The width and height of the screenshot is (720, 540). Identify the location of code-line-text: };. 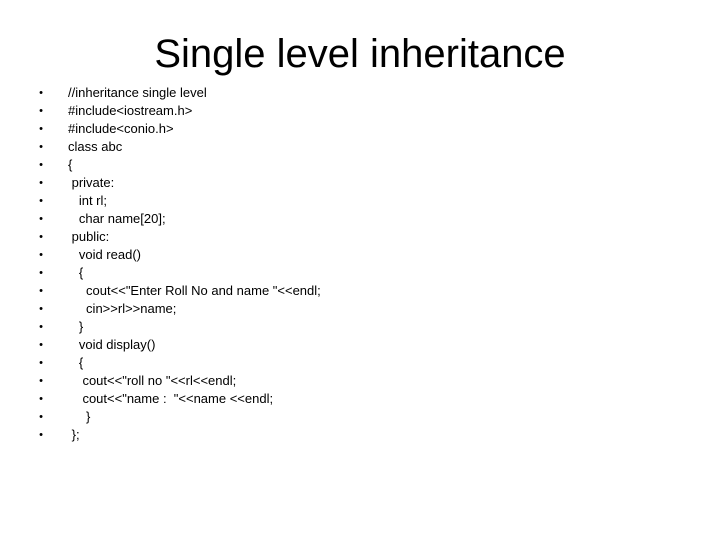
(74, 434).